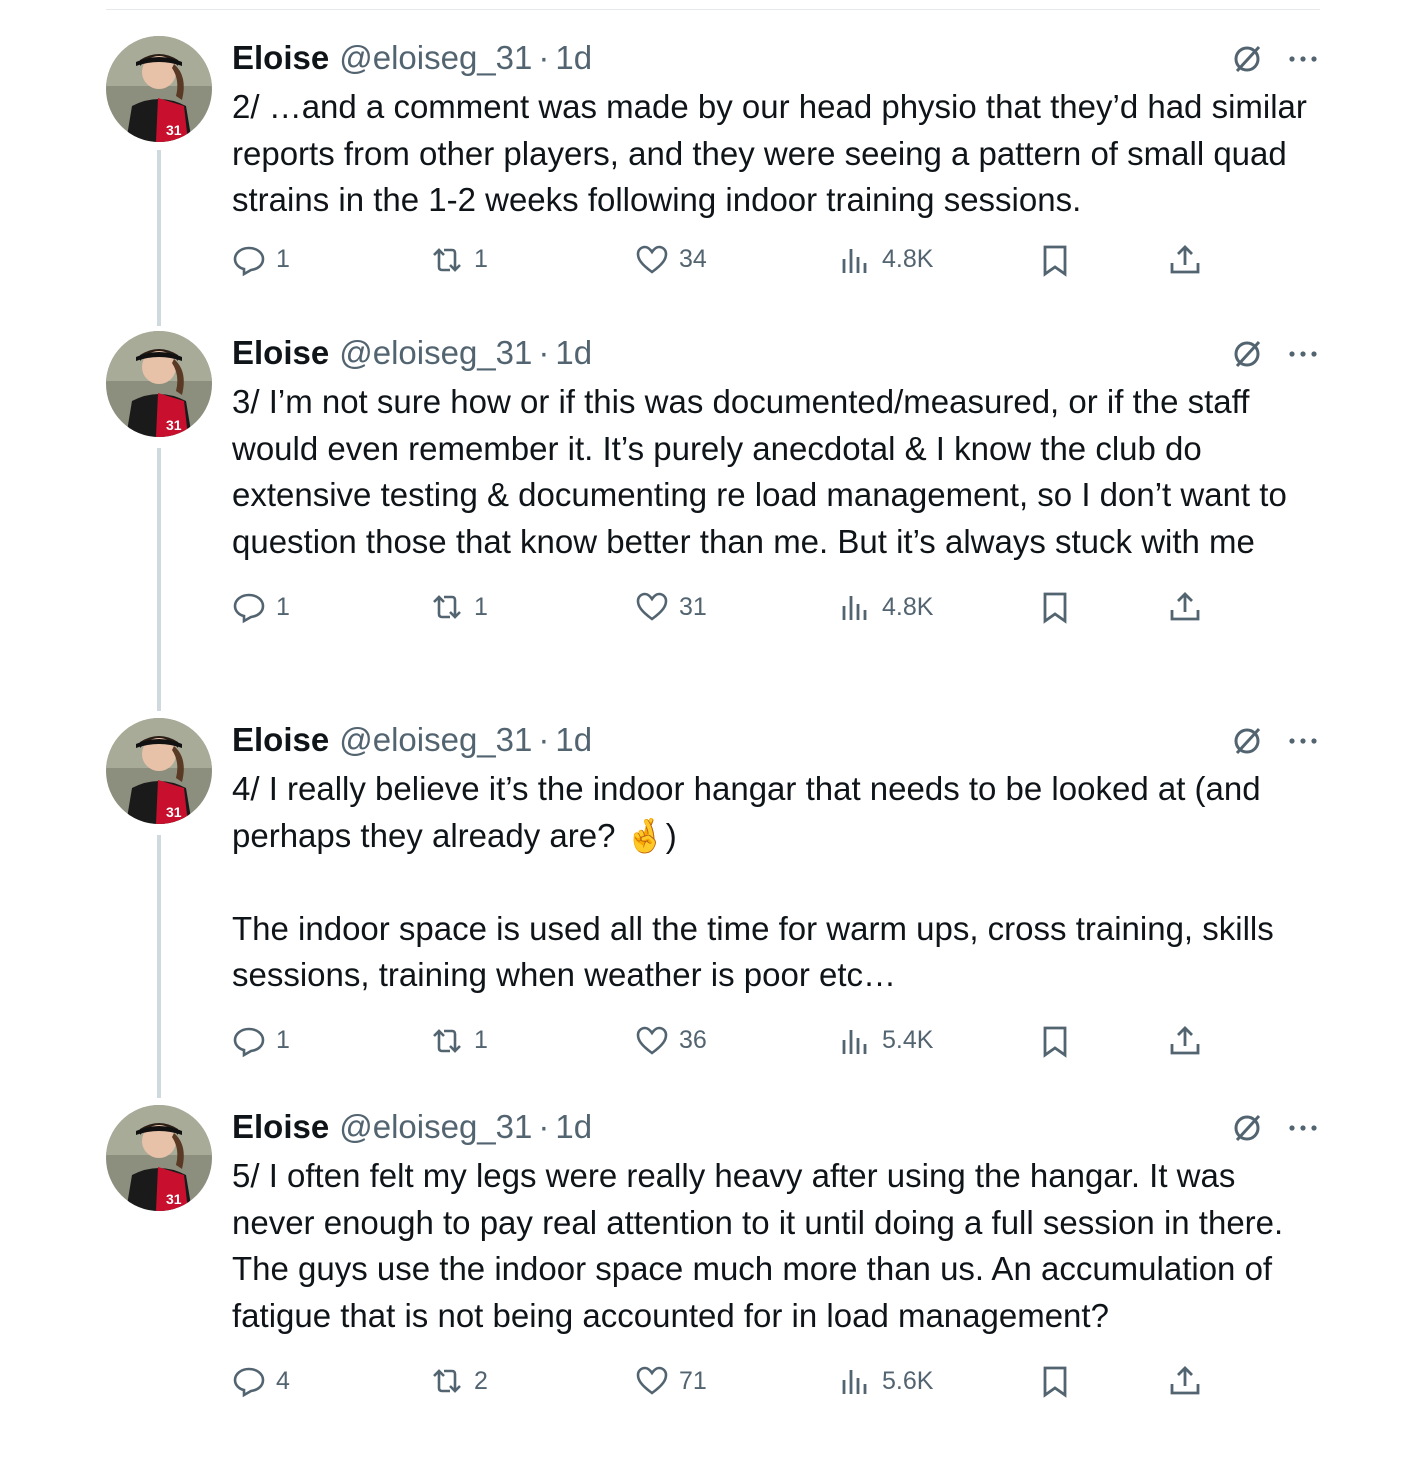 The width and height of the screenshot is (1426, 1457). What do you see at coordinates (908, 1040) in the screenshot?
I see `view-count: 5.4K` at bounding box center [908, 1040].